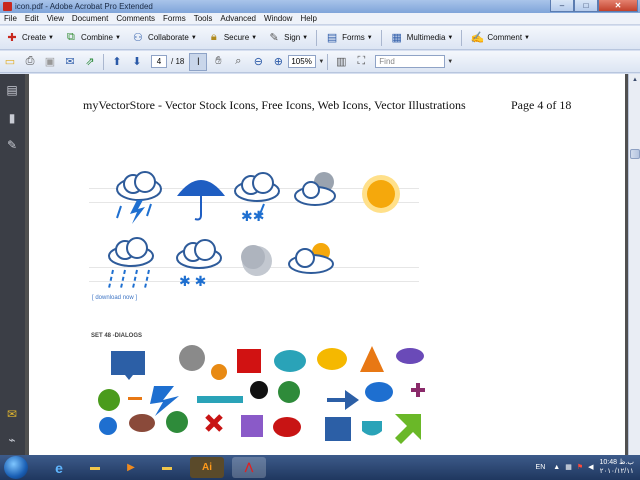  What do you see at coordinates (131, 263) in the screenshot?
I see `rain-cloud-icon` at bounding box center [131, 263].